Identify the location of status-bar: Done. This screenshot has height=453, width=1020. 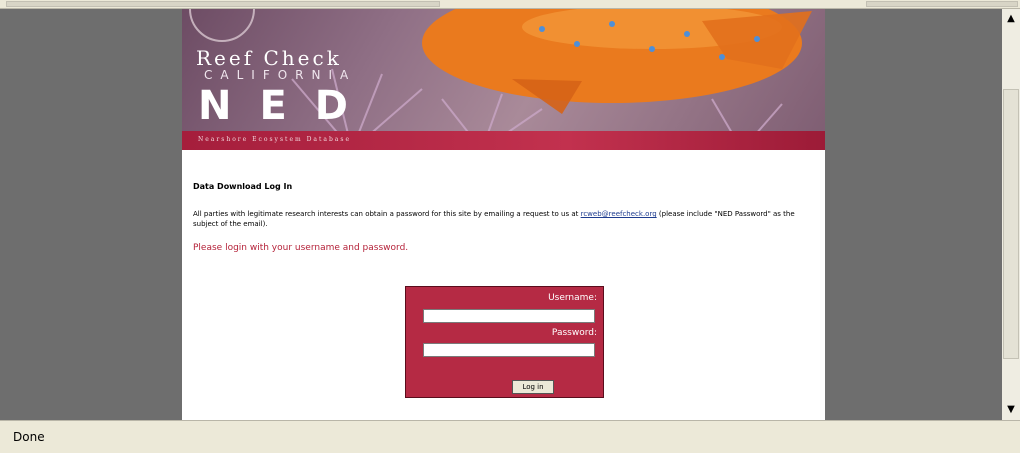
(510, 436).